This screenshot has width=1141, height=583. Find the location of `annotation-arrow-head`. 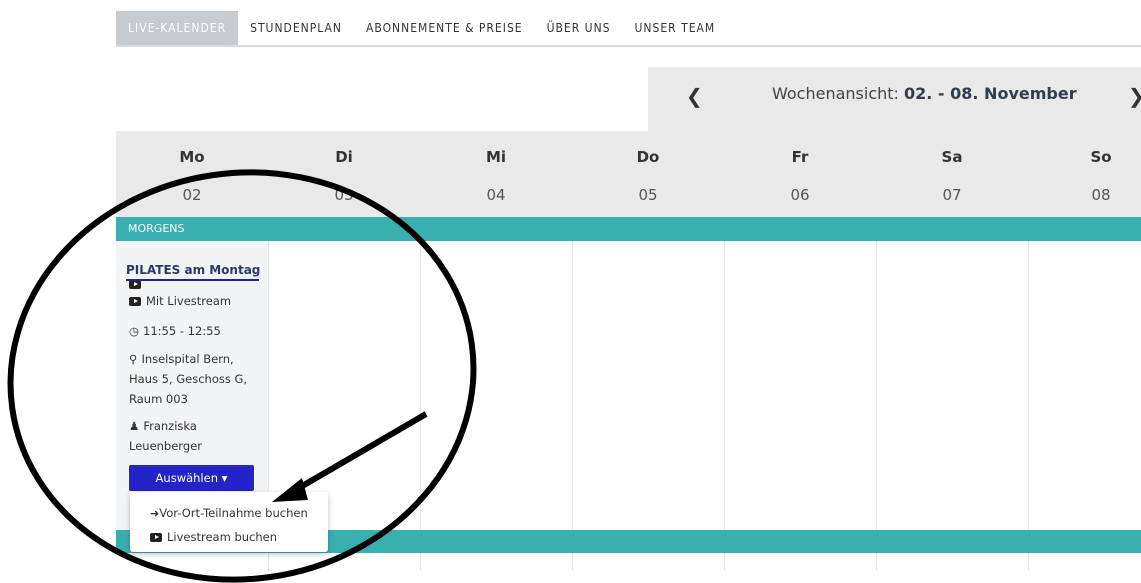

annotation-arrow-head is located at coordinates (290, 490).